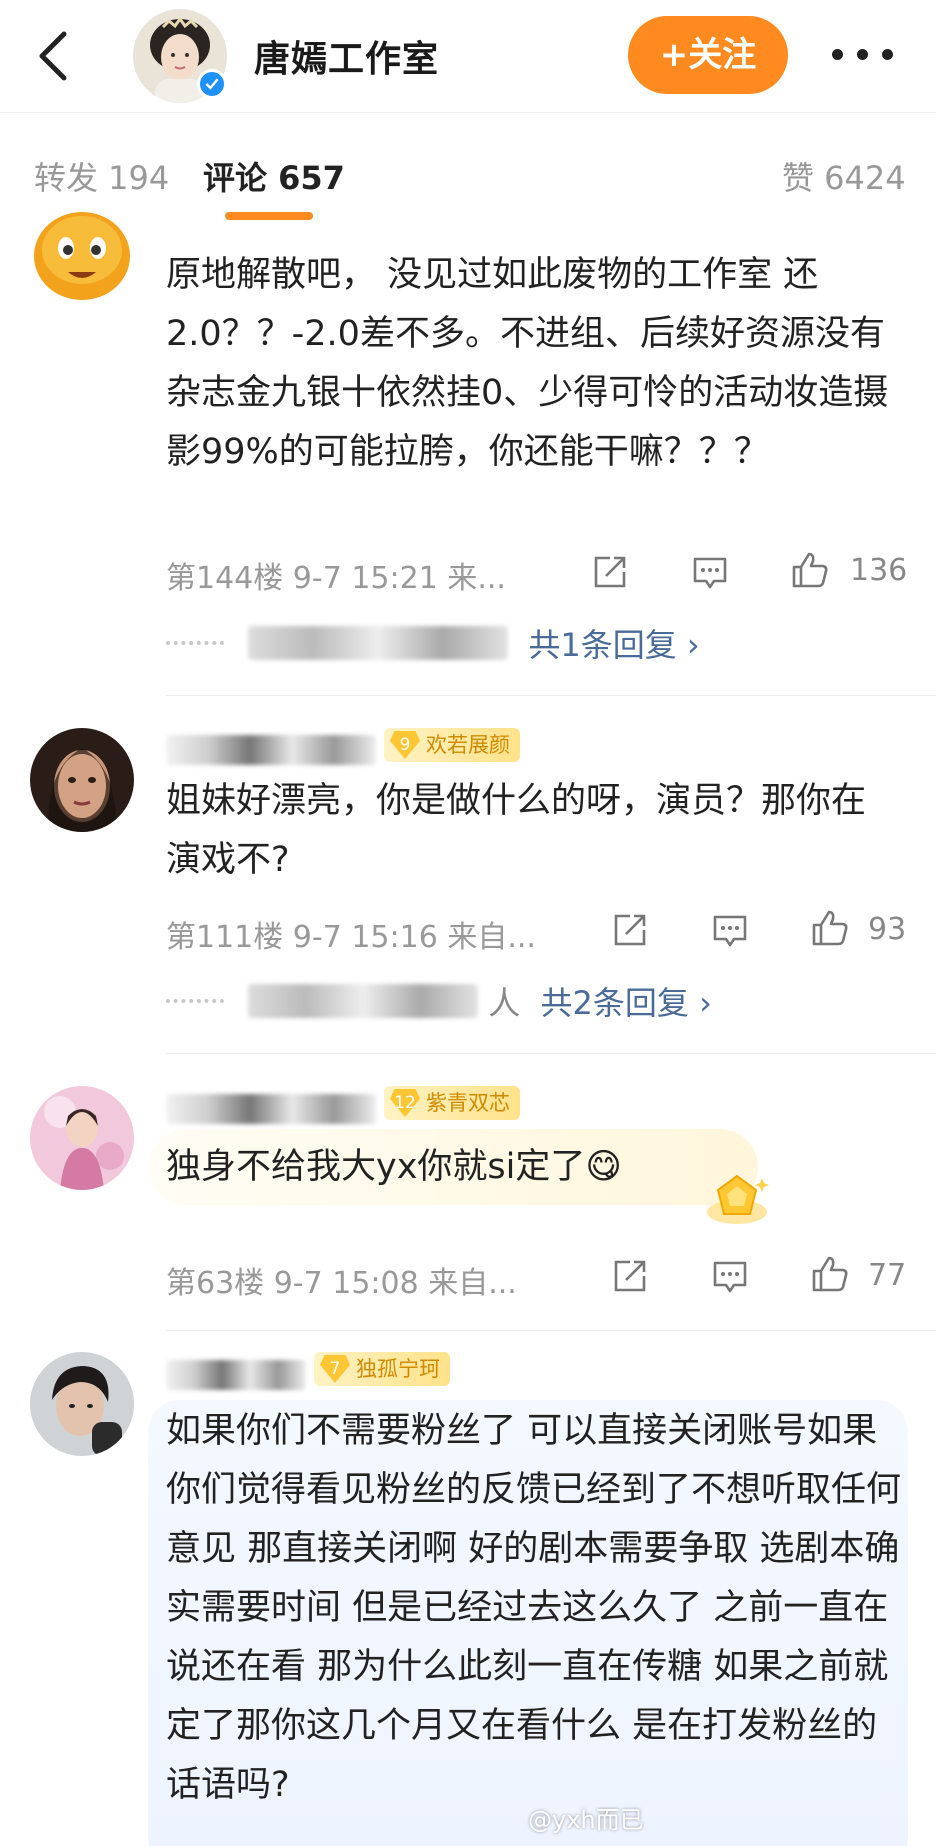  Describe the element at coordinates (335, 1369) in the screenshot. I see `fan-level: 7` at that location.